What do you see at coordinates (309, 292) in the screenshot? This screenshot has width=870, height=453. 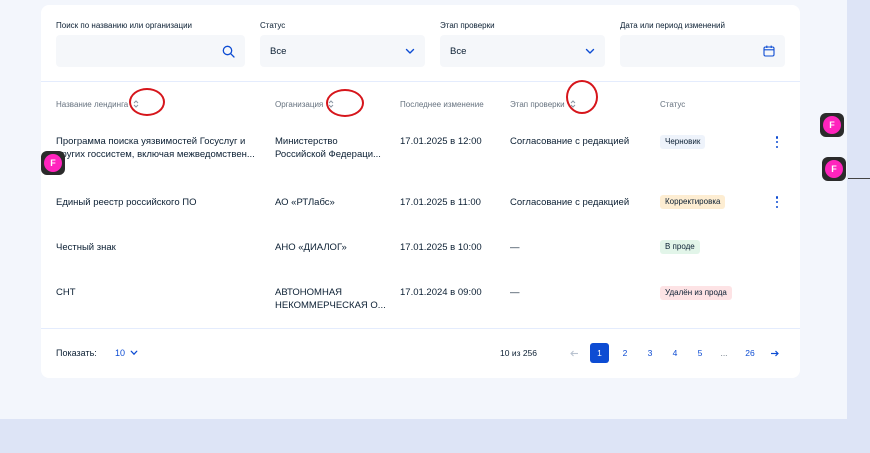 I see `row-org-line: АВТОНОМНАЯ` at bounding box center [309, 292].